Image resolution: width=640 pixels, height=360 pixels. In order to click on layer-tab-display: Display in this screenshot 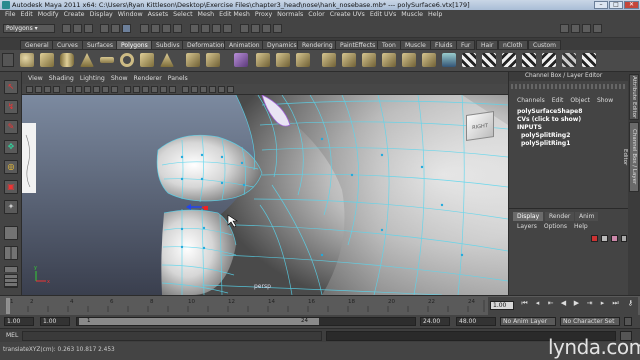, I will do `click(528, 216)`.